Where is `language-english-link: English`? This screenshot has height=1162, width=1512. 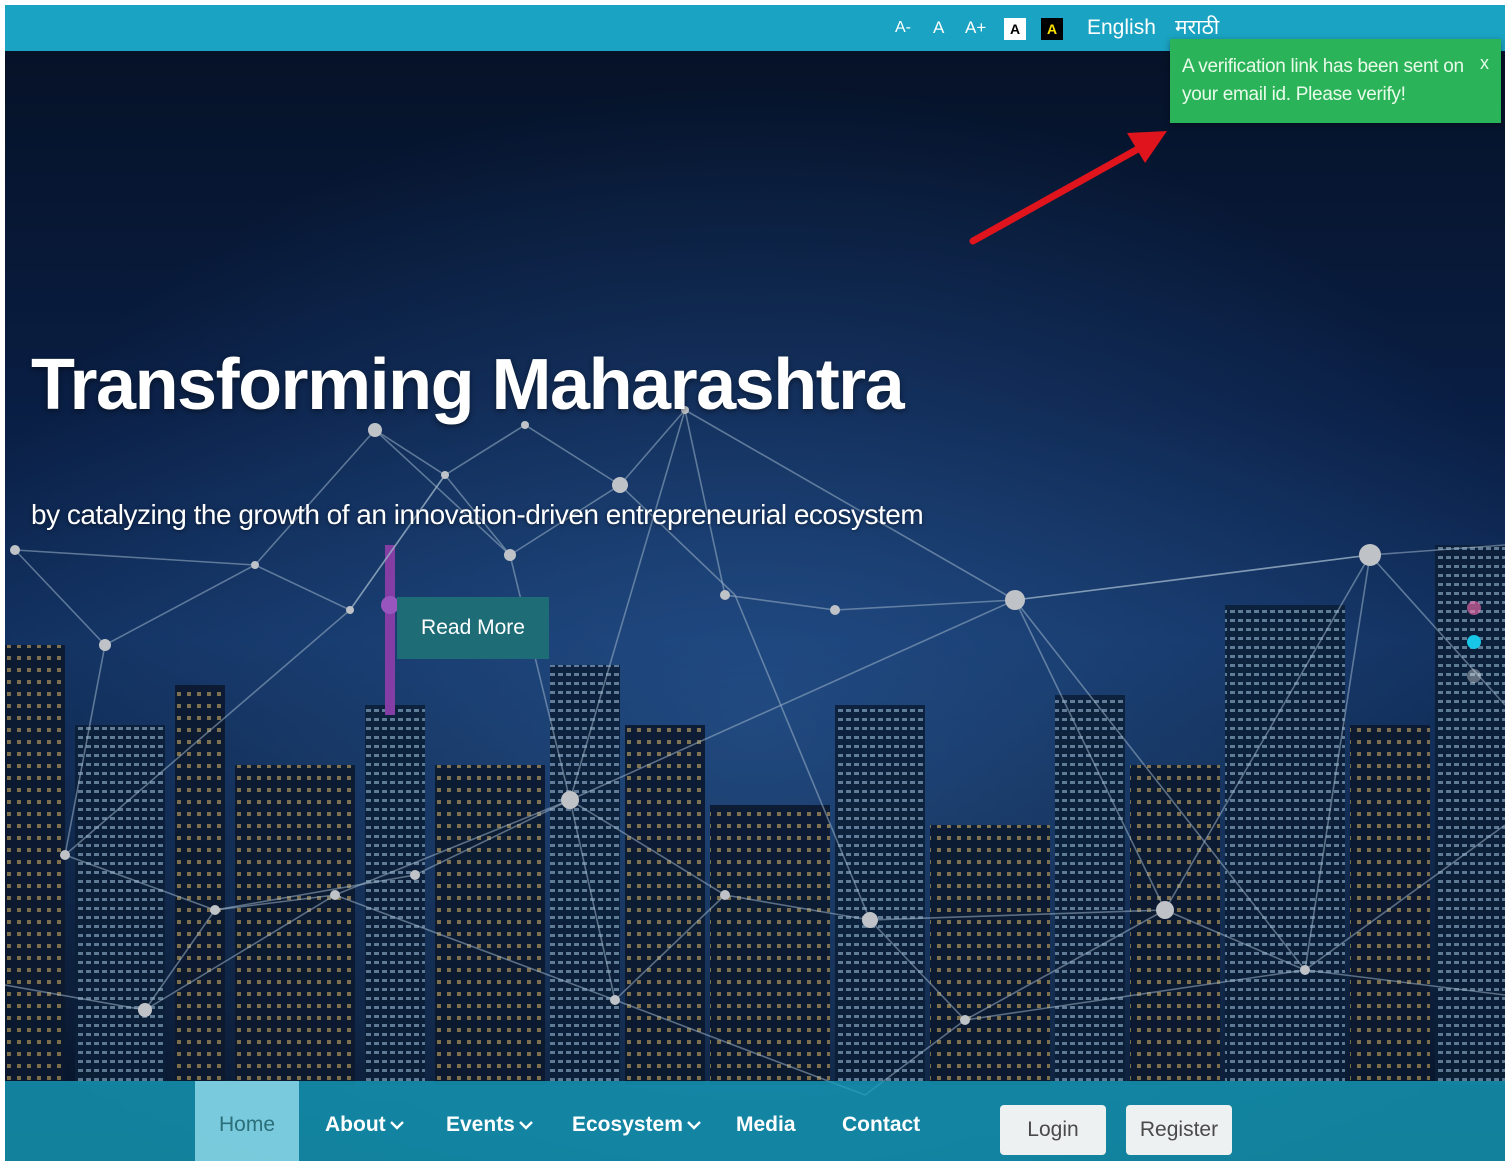 language-english-link: English is located at coordinates (1121, 28).